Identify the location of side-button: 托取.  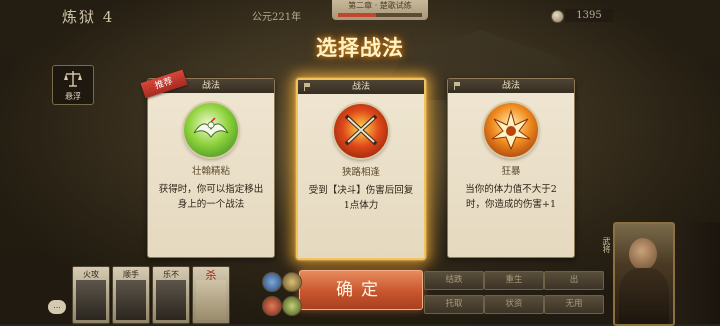
(454, 304).